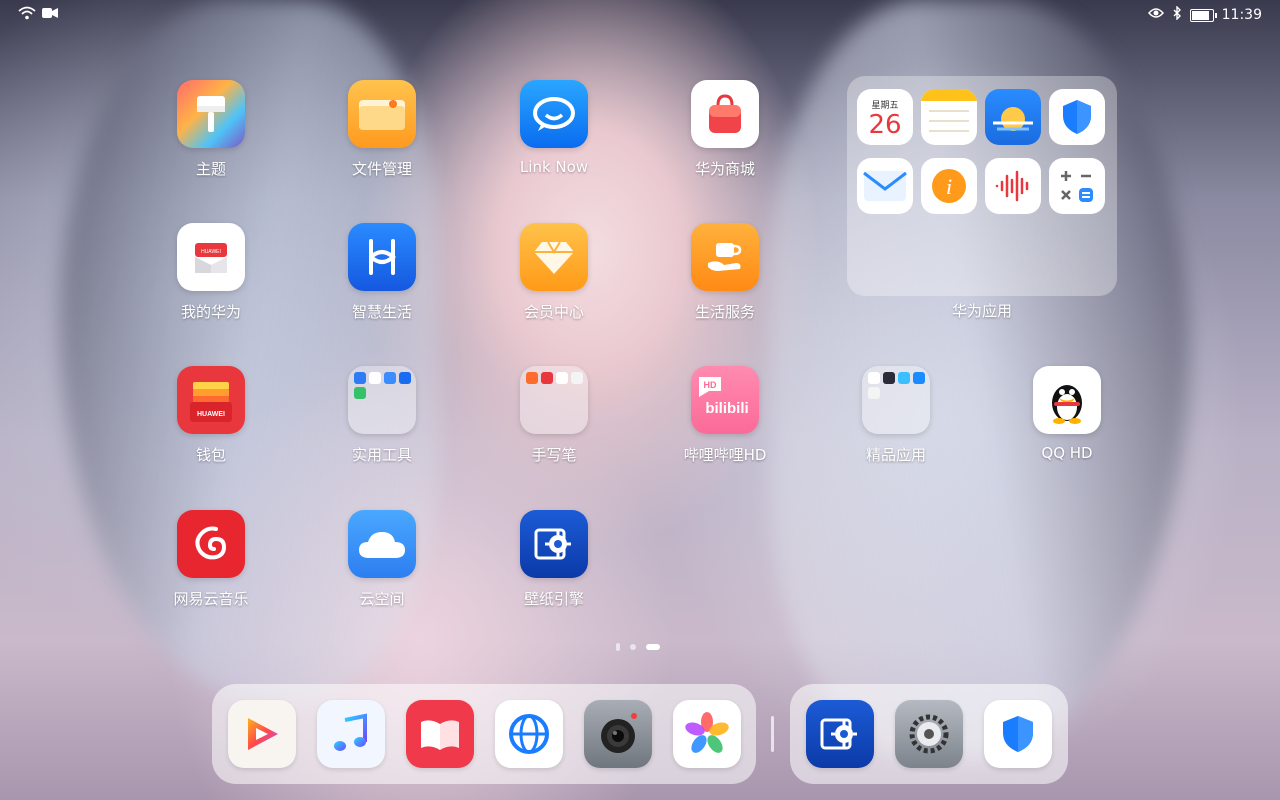 The image size is (1280, 800). I want to click on app-wallet: HUAWEI 钱包, so click(211, 415).